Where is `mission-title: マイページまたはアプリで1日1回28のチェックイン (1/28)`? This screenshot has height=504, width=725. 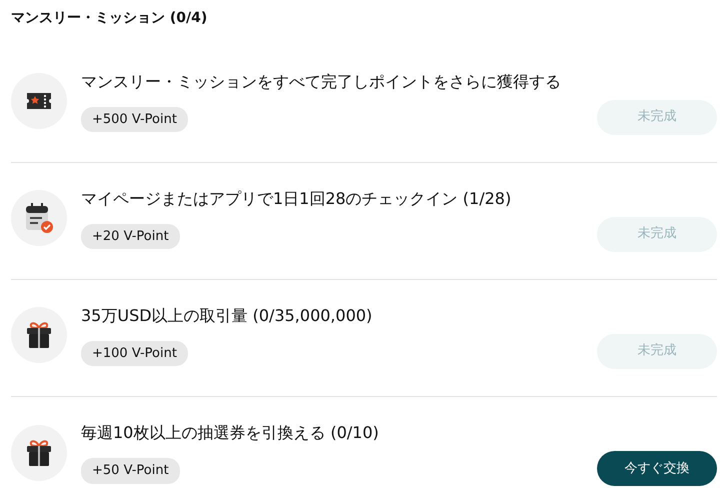
mission-title: マイページまたはアプリで1日1回28のチェックイン (1/28) is located at coordinates (296, 199).